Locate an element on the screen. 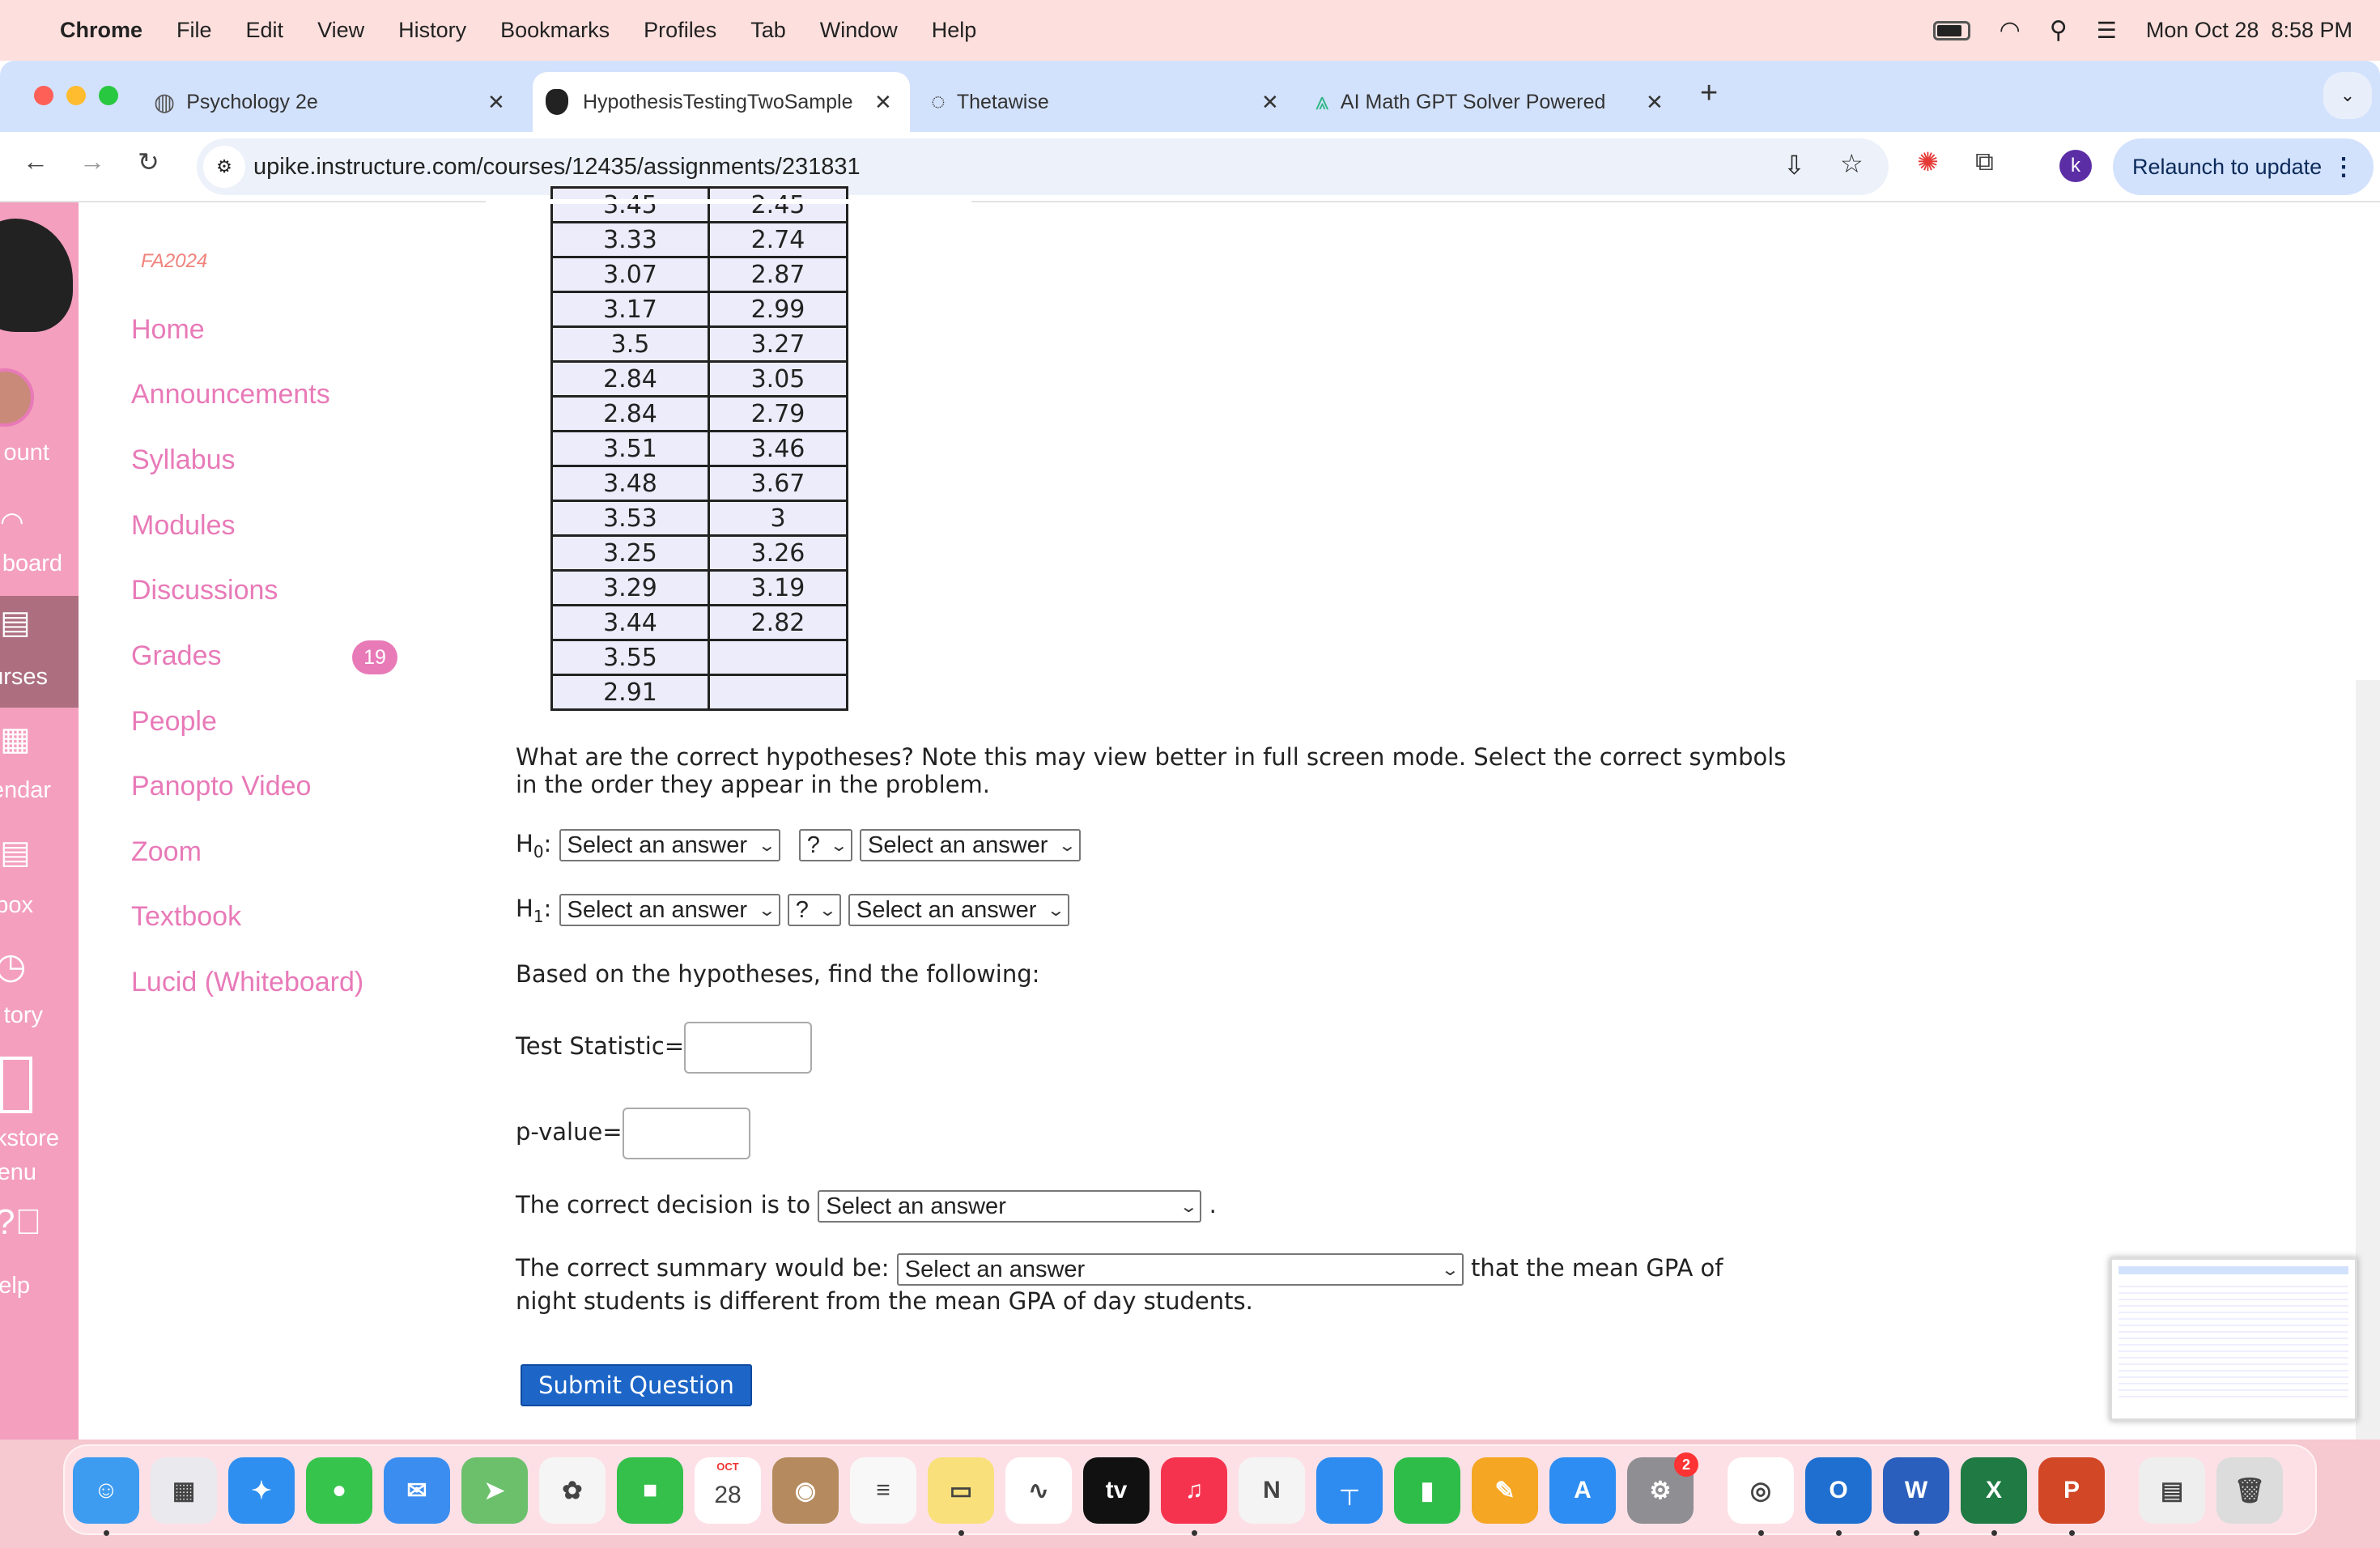 The height and width of the screenshot is (1548, 2380). dock-outlook-icon: O is located at coordinates (1838, 1490).